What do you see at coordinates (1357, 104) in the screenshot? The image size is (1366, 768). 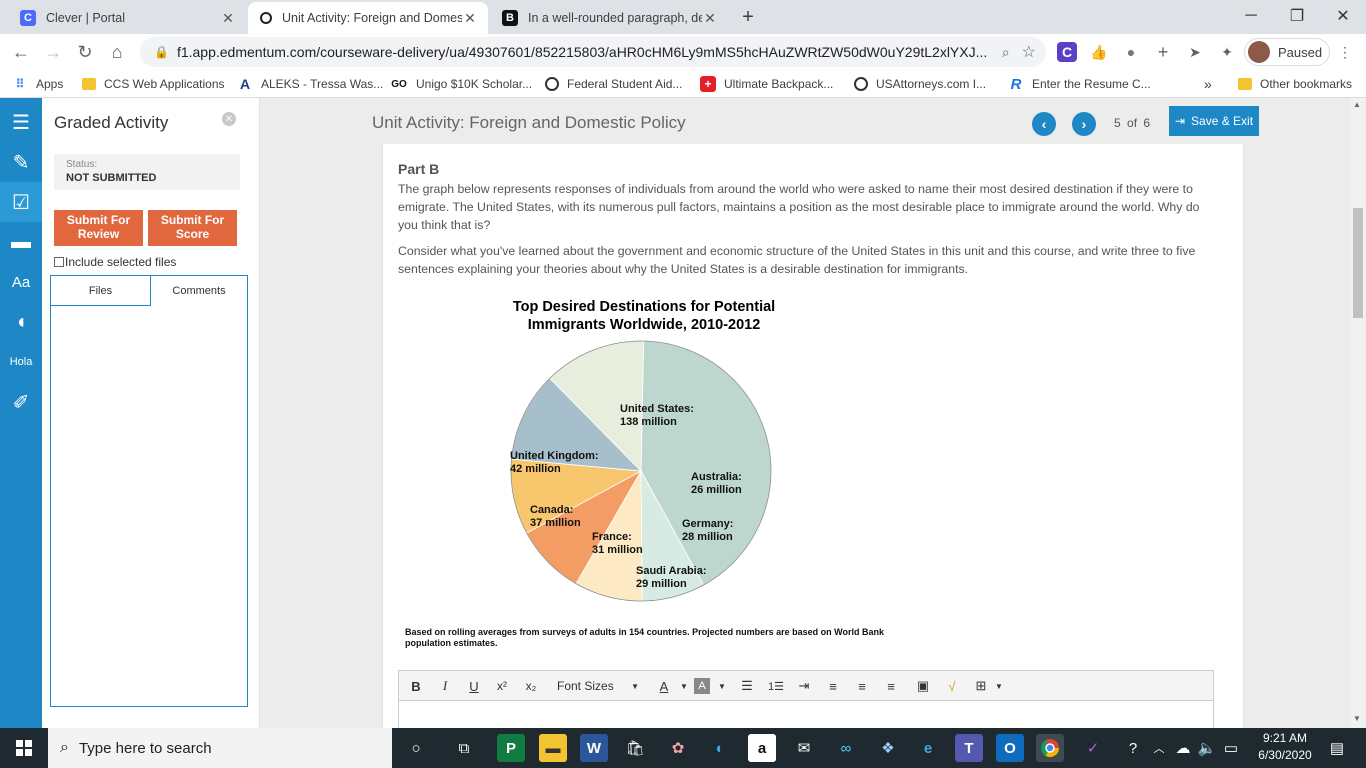 I see `scroll-up-icon: ▲` at bounding box center [1357, 104].